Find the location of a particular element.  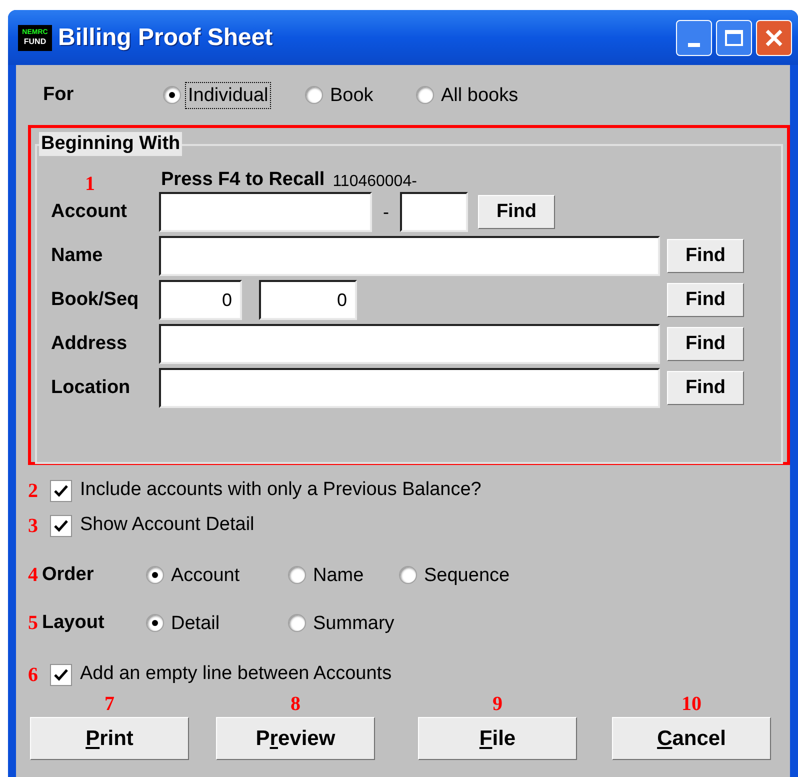

callout-number: 7 is located at coordinates (109, 704).